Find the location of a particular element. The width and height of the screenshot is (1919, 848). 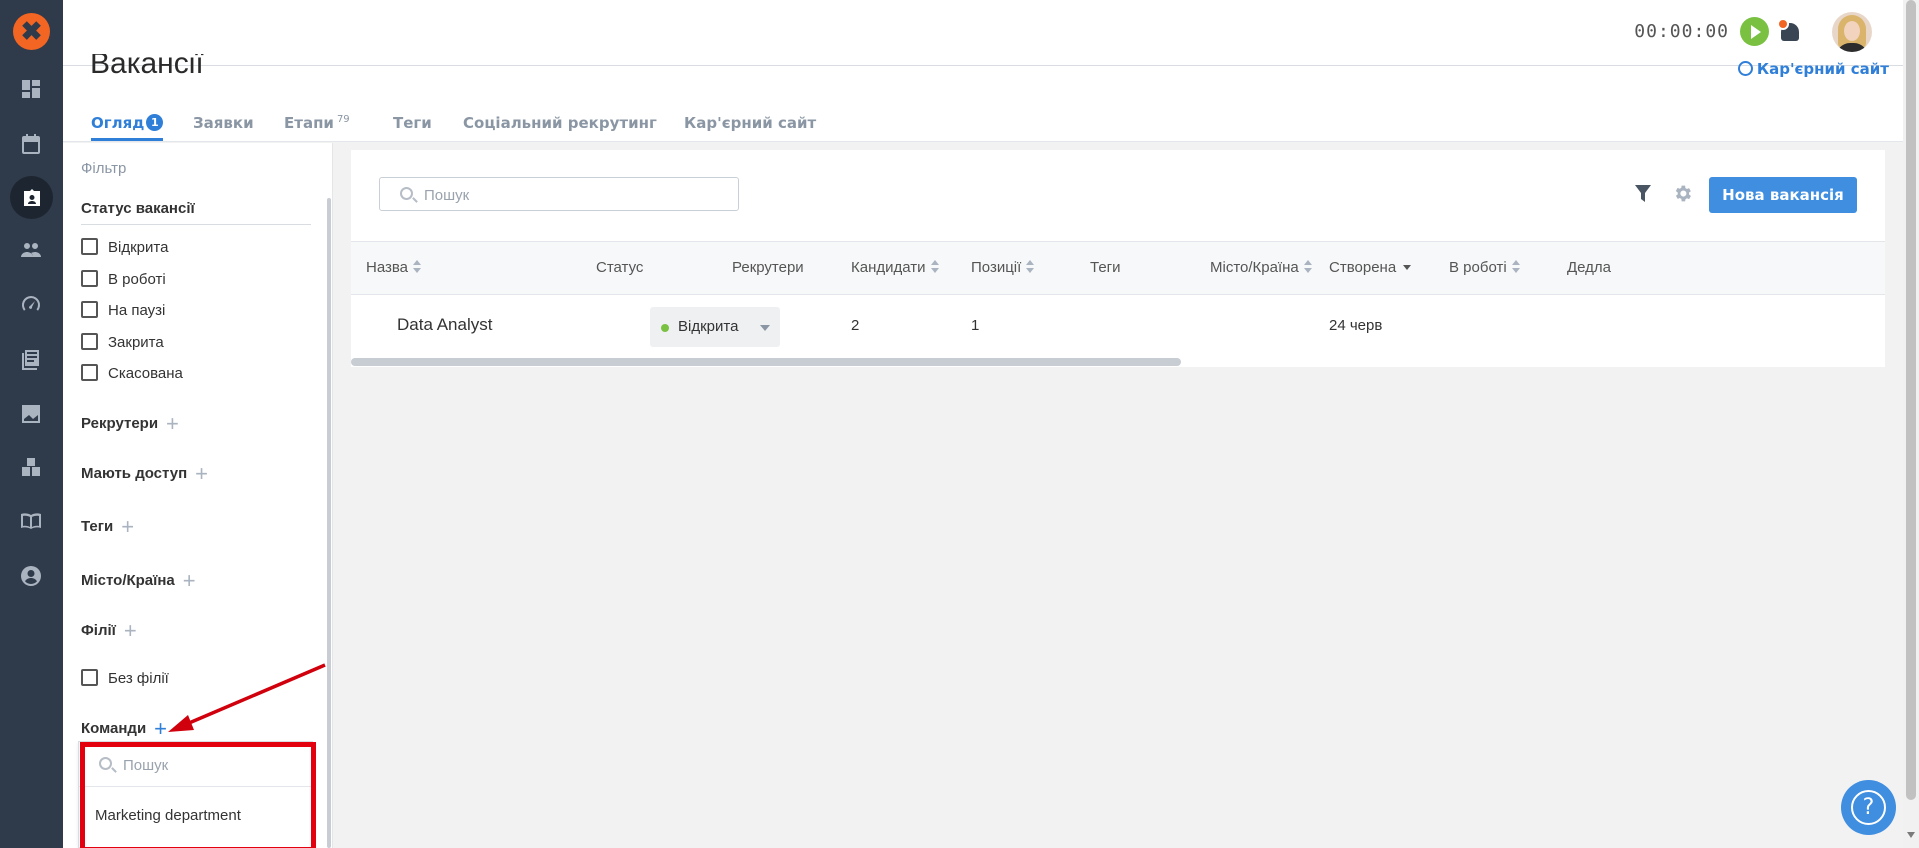

tab-requests: Заявки is located at coordinates (223, 127).